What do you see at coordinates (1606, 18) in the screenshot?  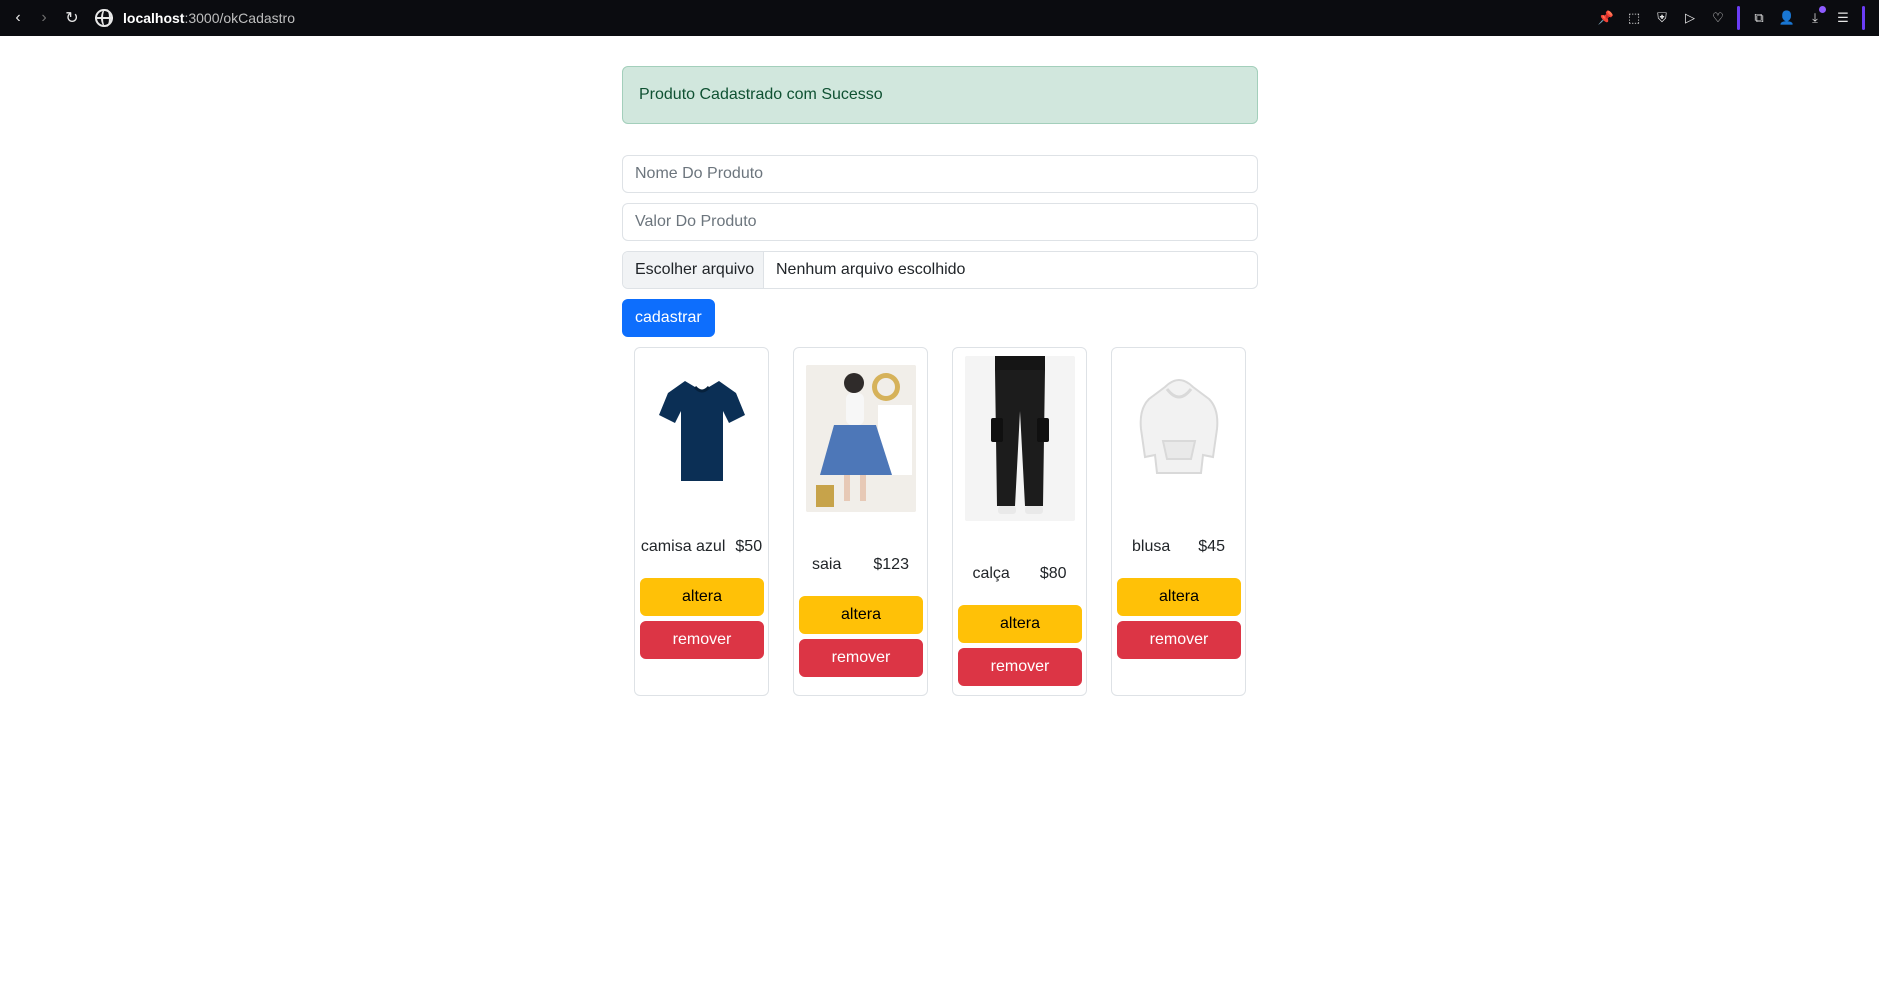 I see `pin-icon: 📌` at bounding box center [1606, 18].